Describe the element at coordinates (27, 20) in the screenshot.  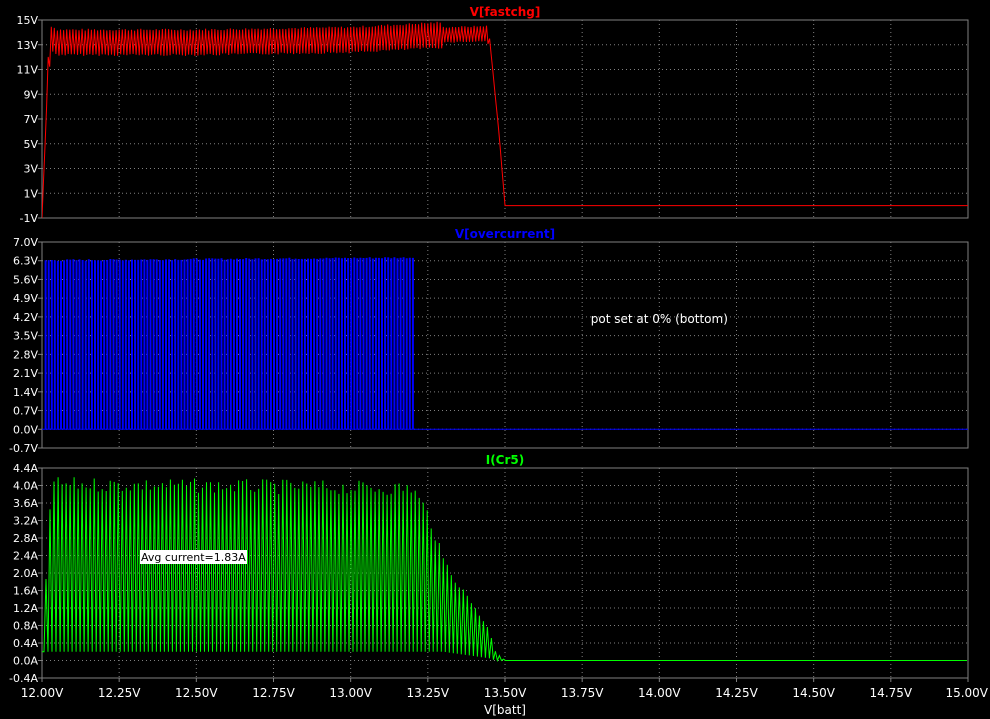
I see `y-tick-label: 15V` at that location.